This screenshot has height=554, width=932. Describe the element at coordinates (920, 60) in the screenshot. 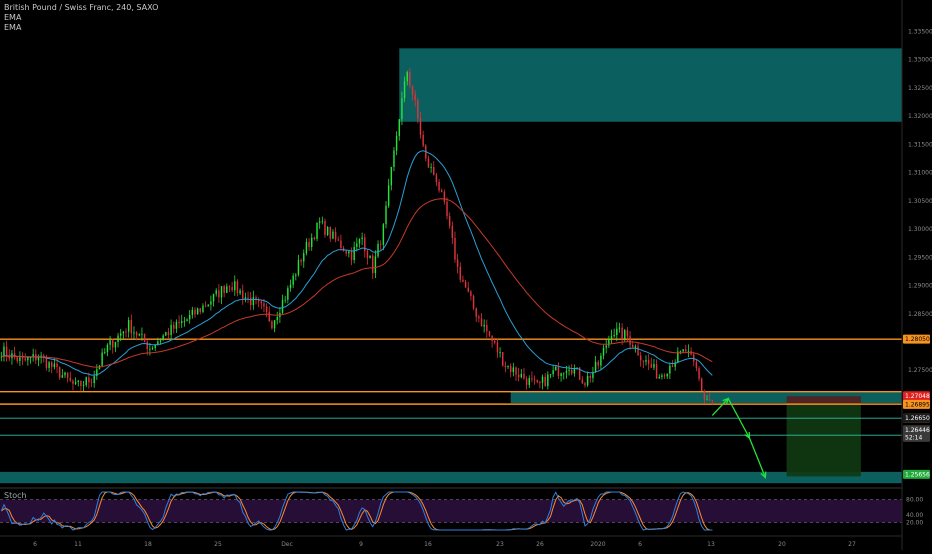

I see `y-tick-label: 1.33000` at that location.